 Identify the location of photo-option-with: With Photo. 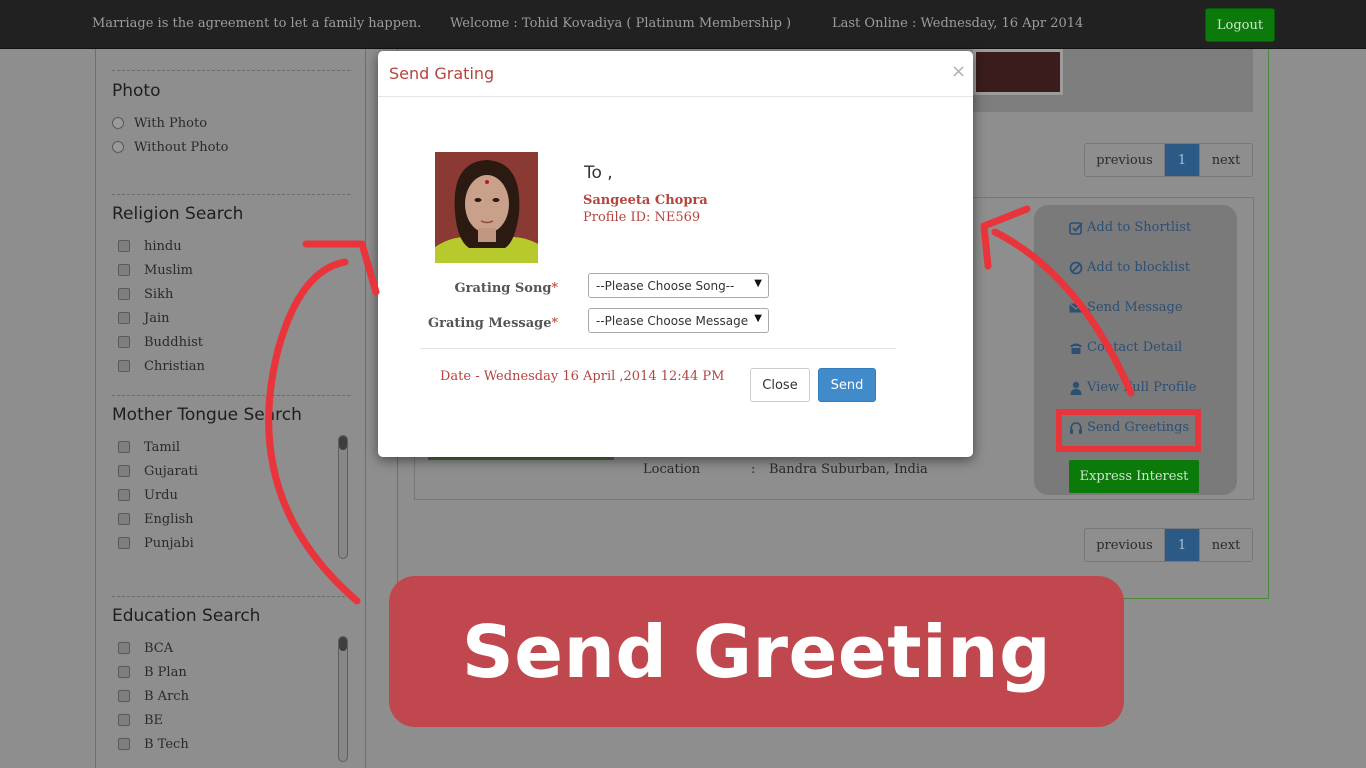
(231, 123).